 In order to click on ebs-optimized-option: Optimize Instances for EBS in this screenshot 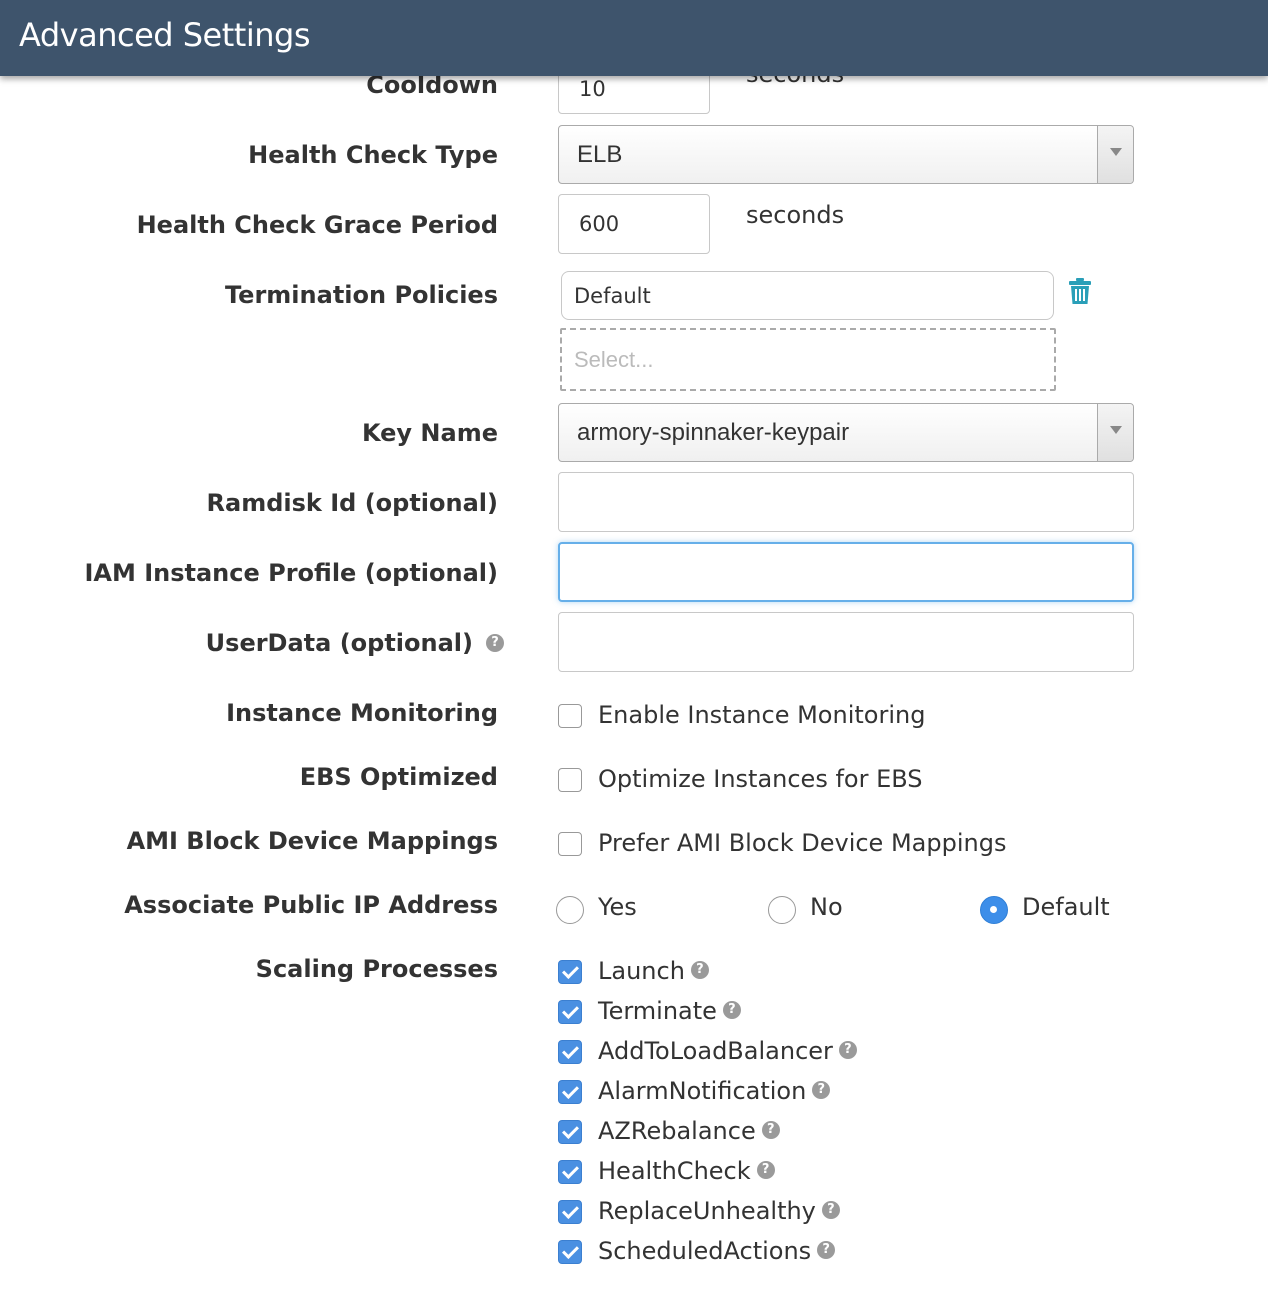, I will do `click(760, 779)`.